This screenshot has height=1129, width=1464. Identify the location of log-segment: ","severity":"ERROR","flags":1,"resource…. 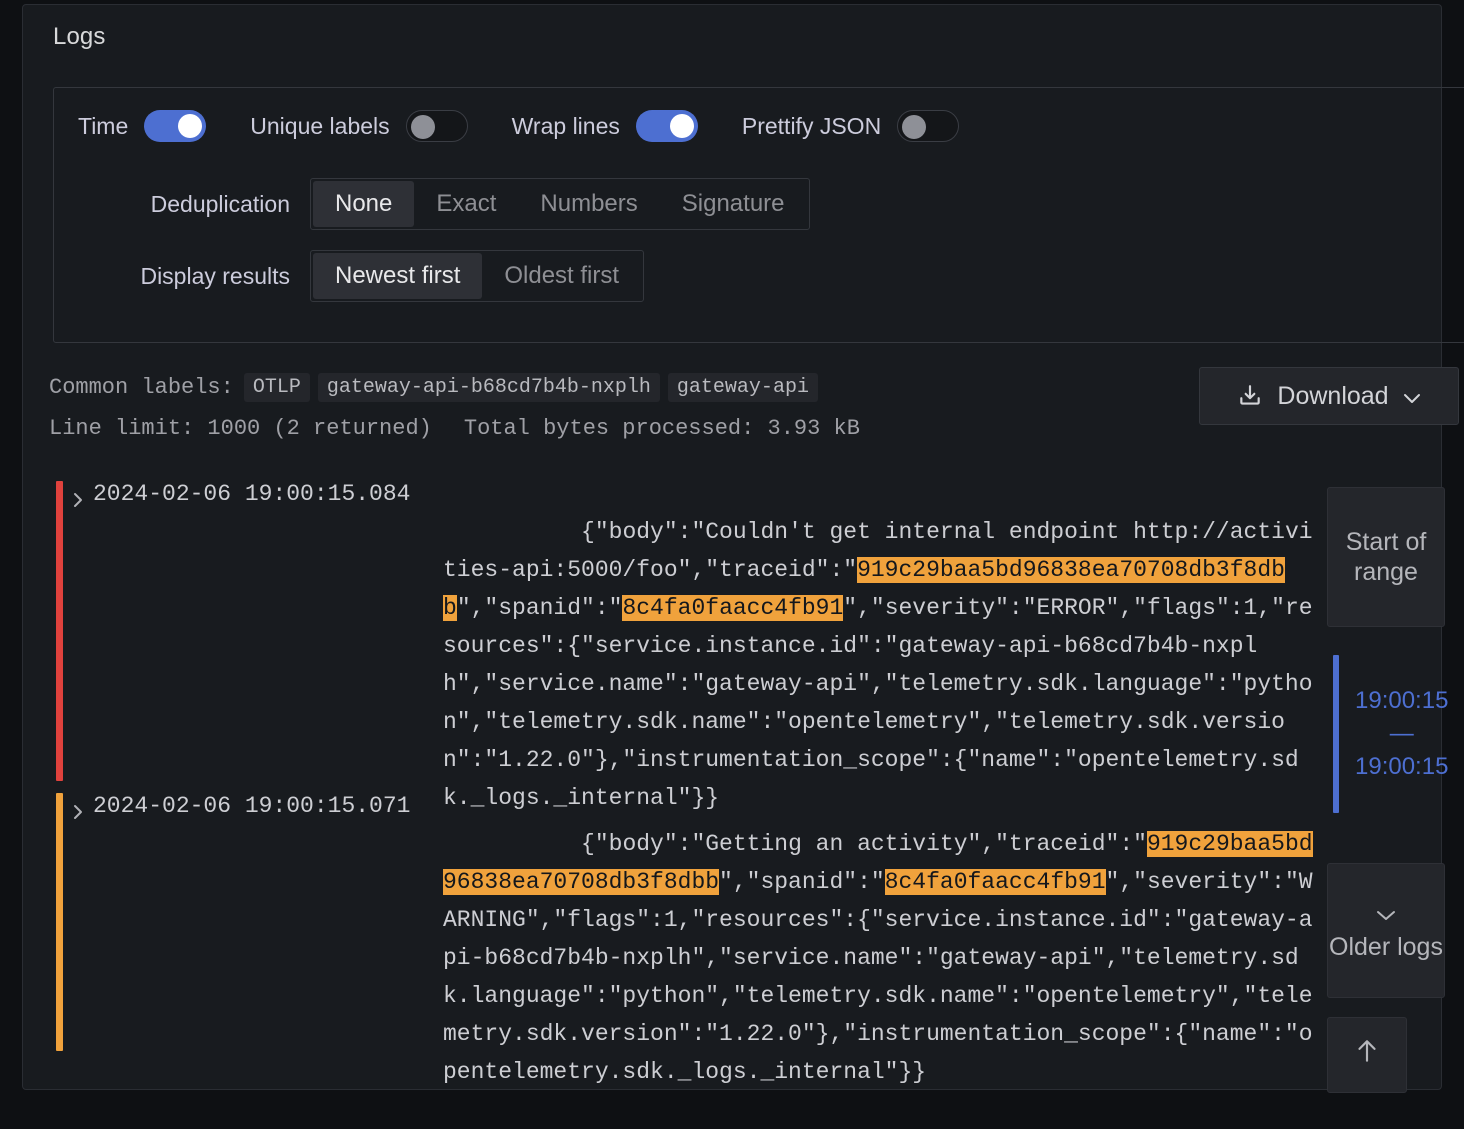
(878, 703).